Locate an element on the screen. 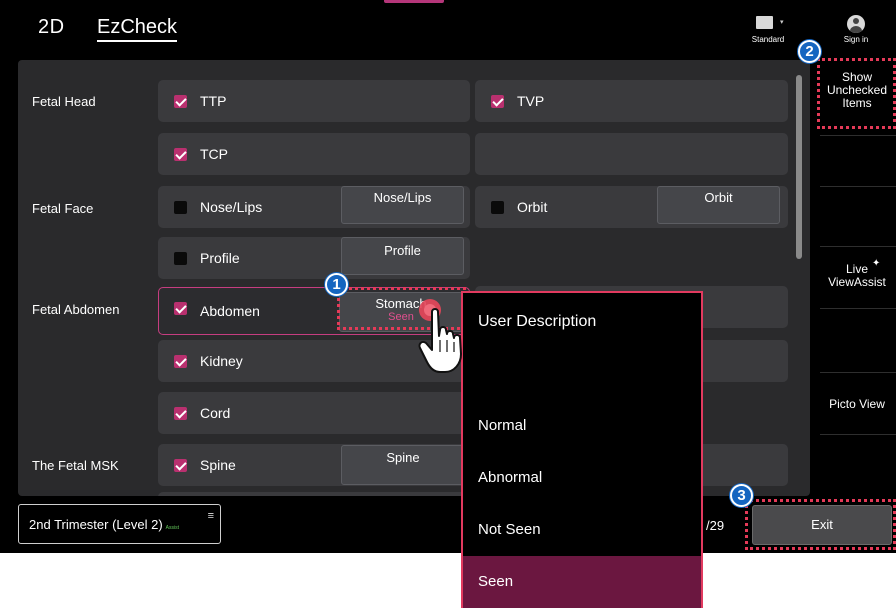  trimester-selector: 2nd Trimester (Level 2) Assist ≡ is located at coordinates (119, 524).